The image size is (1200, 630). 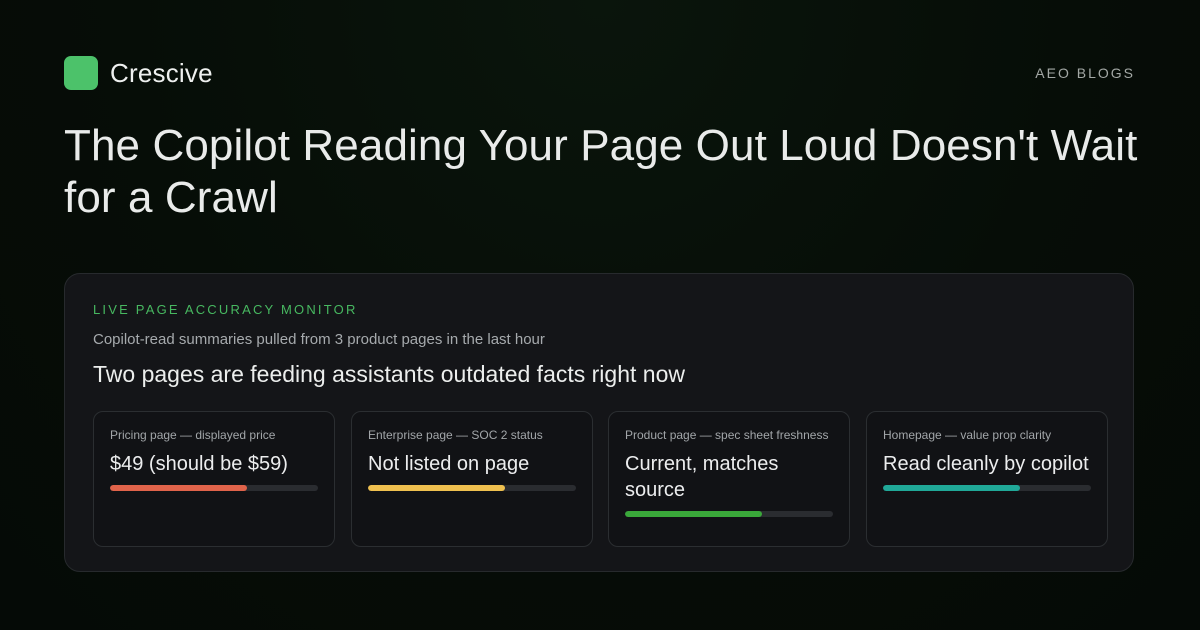 What do you see at coordinates (986, 464) in the screenshot?
I see `metric-value: Read cleanly by copilot` at bounding box center [986, 464].